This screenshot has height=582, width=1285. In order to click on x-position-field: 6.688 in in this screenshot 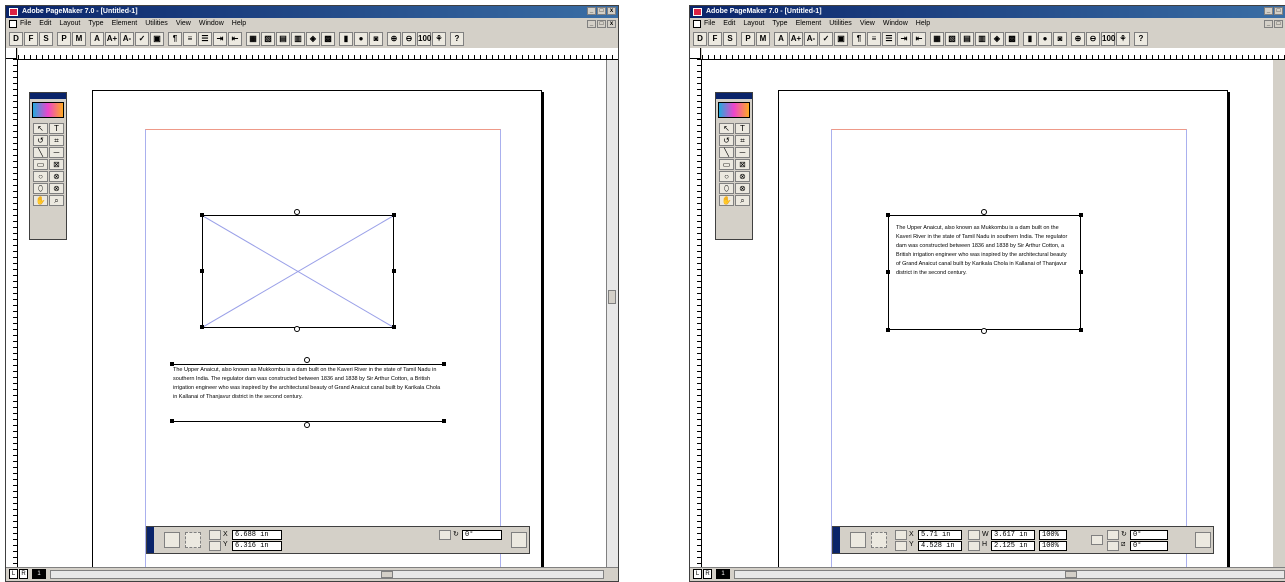, I will do `click(257, 535)`.